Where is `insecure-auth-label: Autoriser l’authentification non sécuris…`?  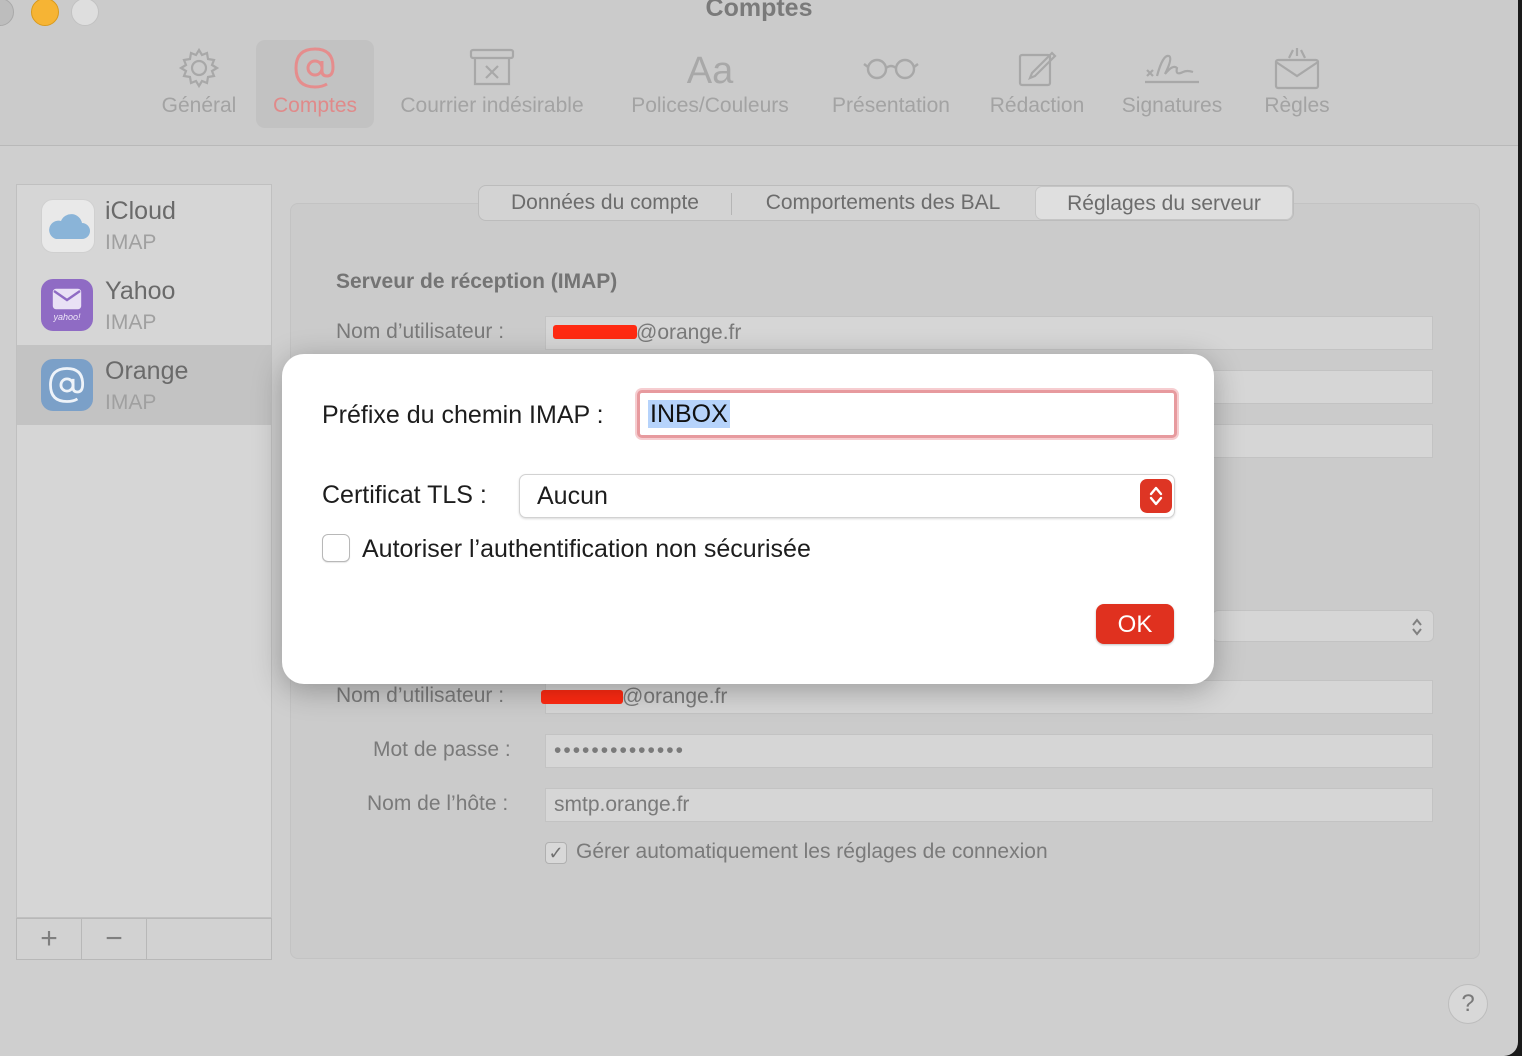
insecure-auth-label: Autoriser l’authentification non sécuris… is located at coordinates (586, 549).